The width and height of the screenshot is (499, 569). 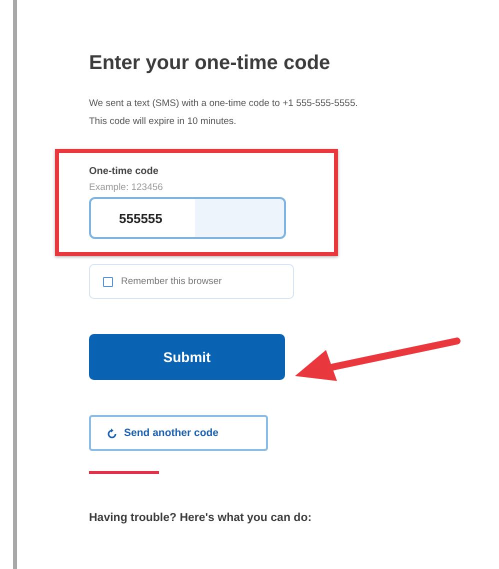 What do you see at coordinates (178, 433) in the screenshot?
I see `send-code-button: Send another code` at bounding box center [178, 433].